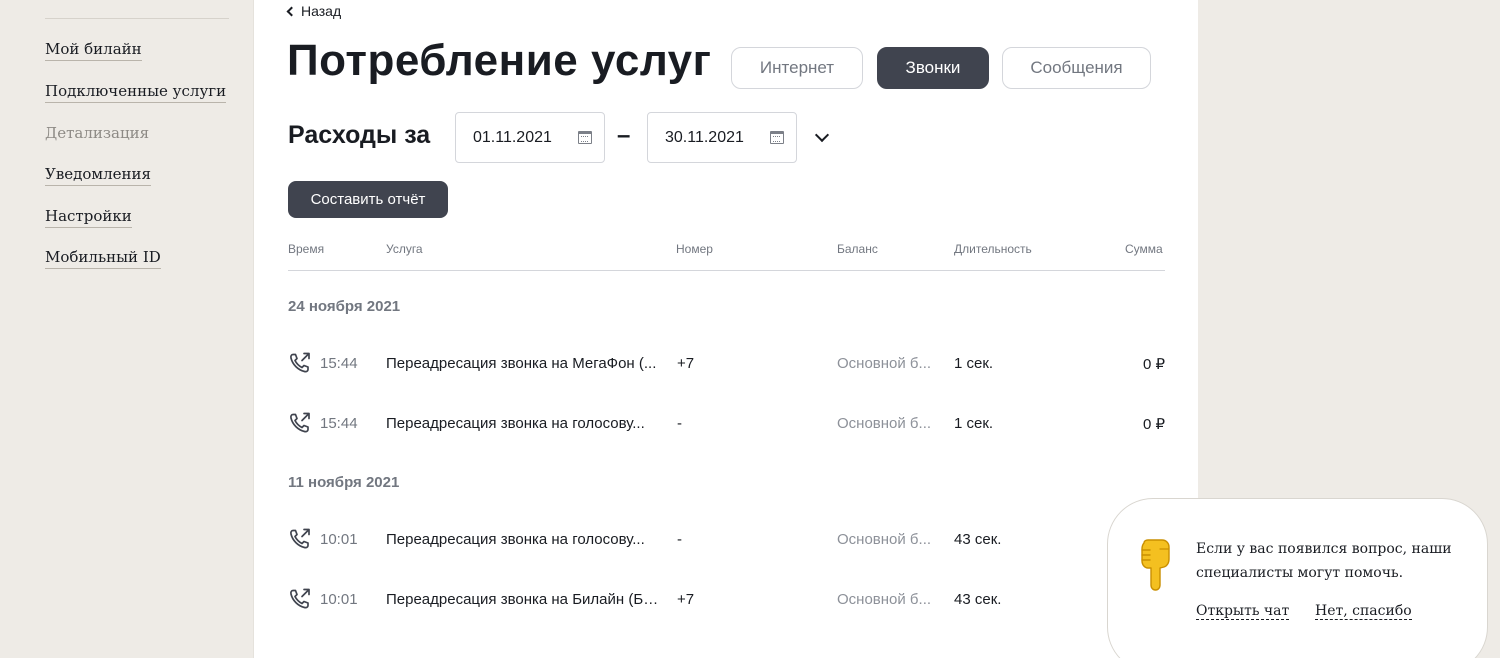  Describe the element at coordinates (857, 249) in the screenshot. I see `column-header-balance: Баланс` at that location.